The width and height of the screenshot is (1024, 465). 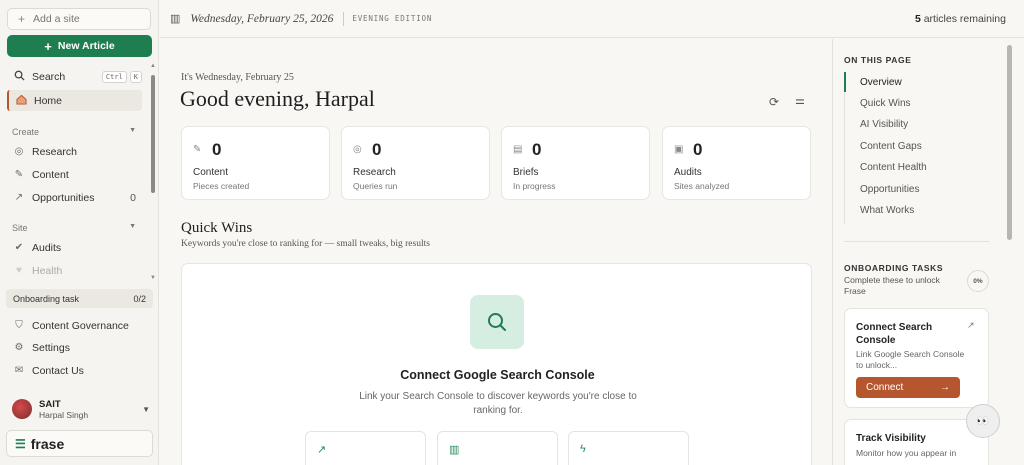 What do you see at coordinates (262, 18) in the screenshot?
I see `edition-date: Wednesday, February 25, 2026` at bounding box center [262, 18].